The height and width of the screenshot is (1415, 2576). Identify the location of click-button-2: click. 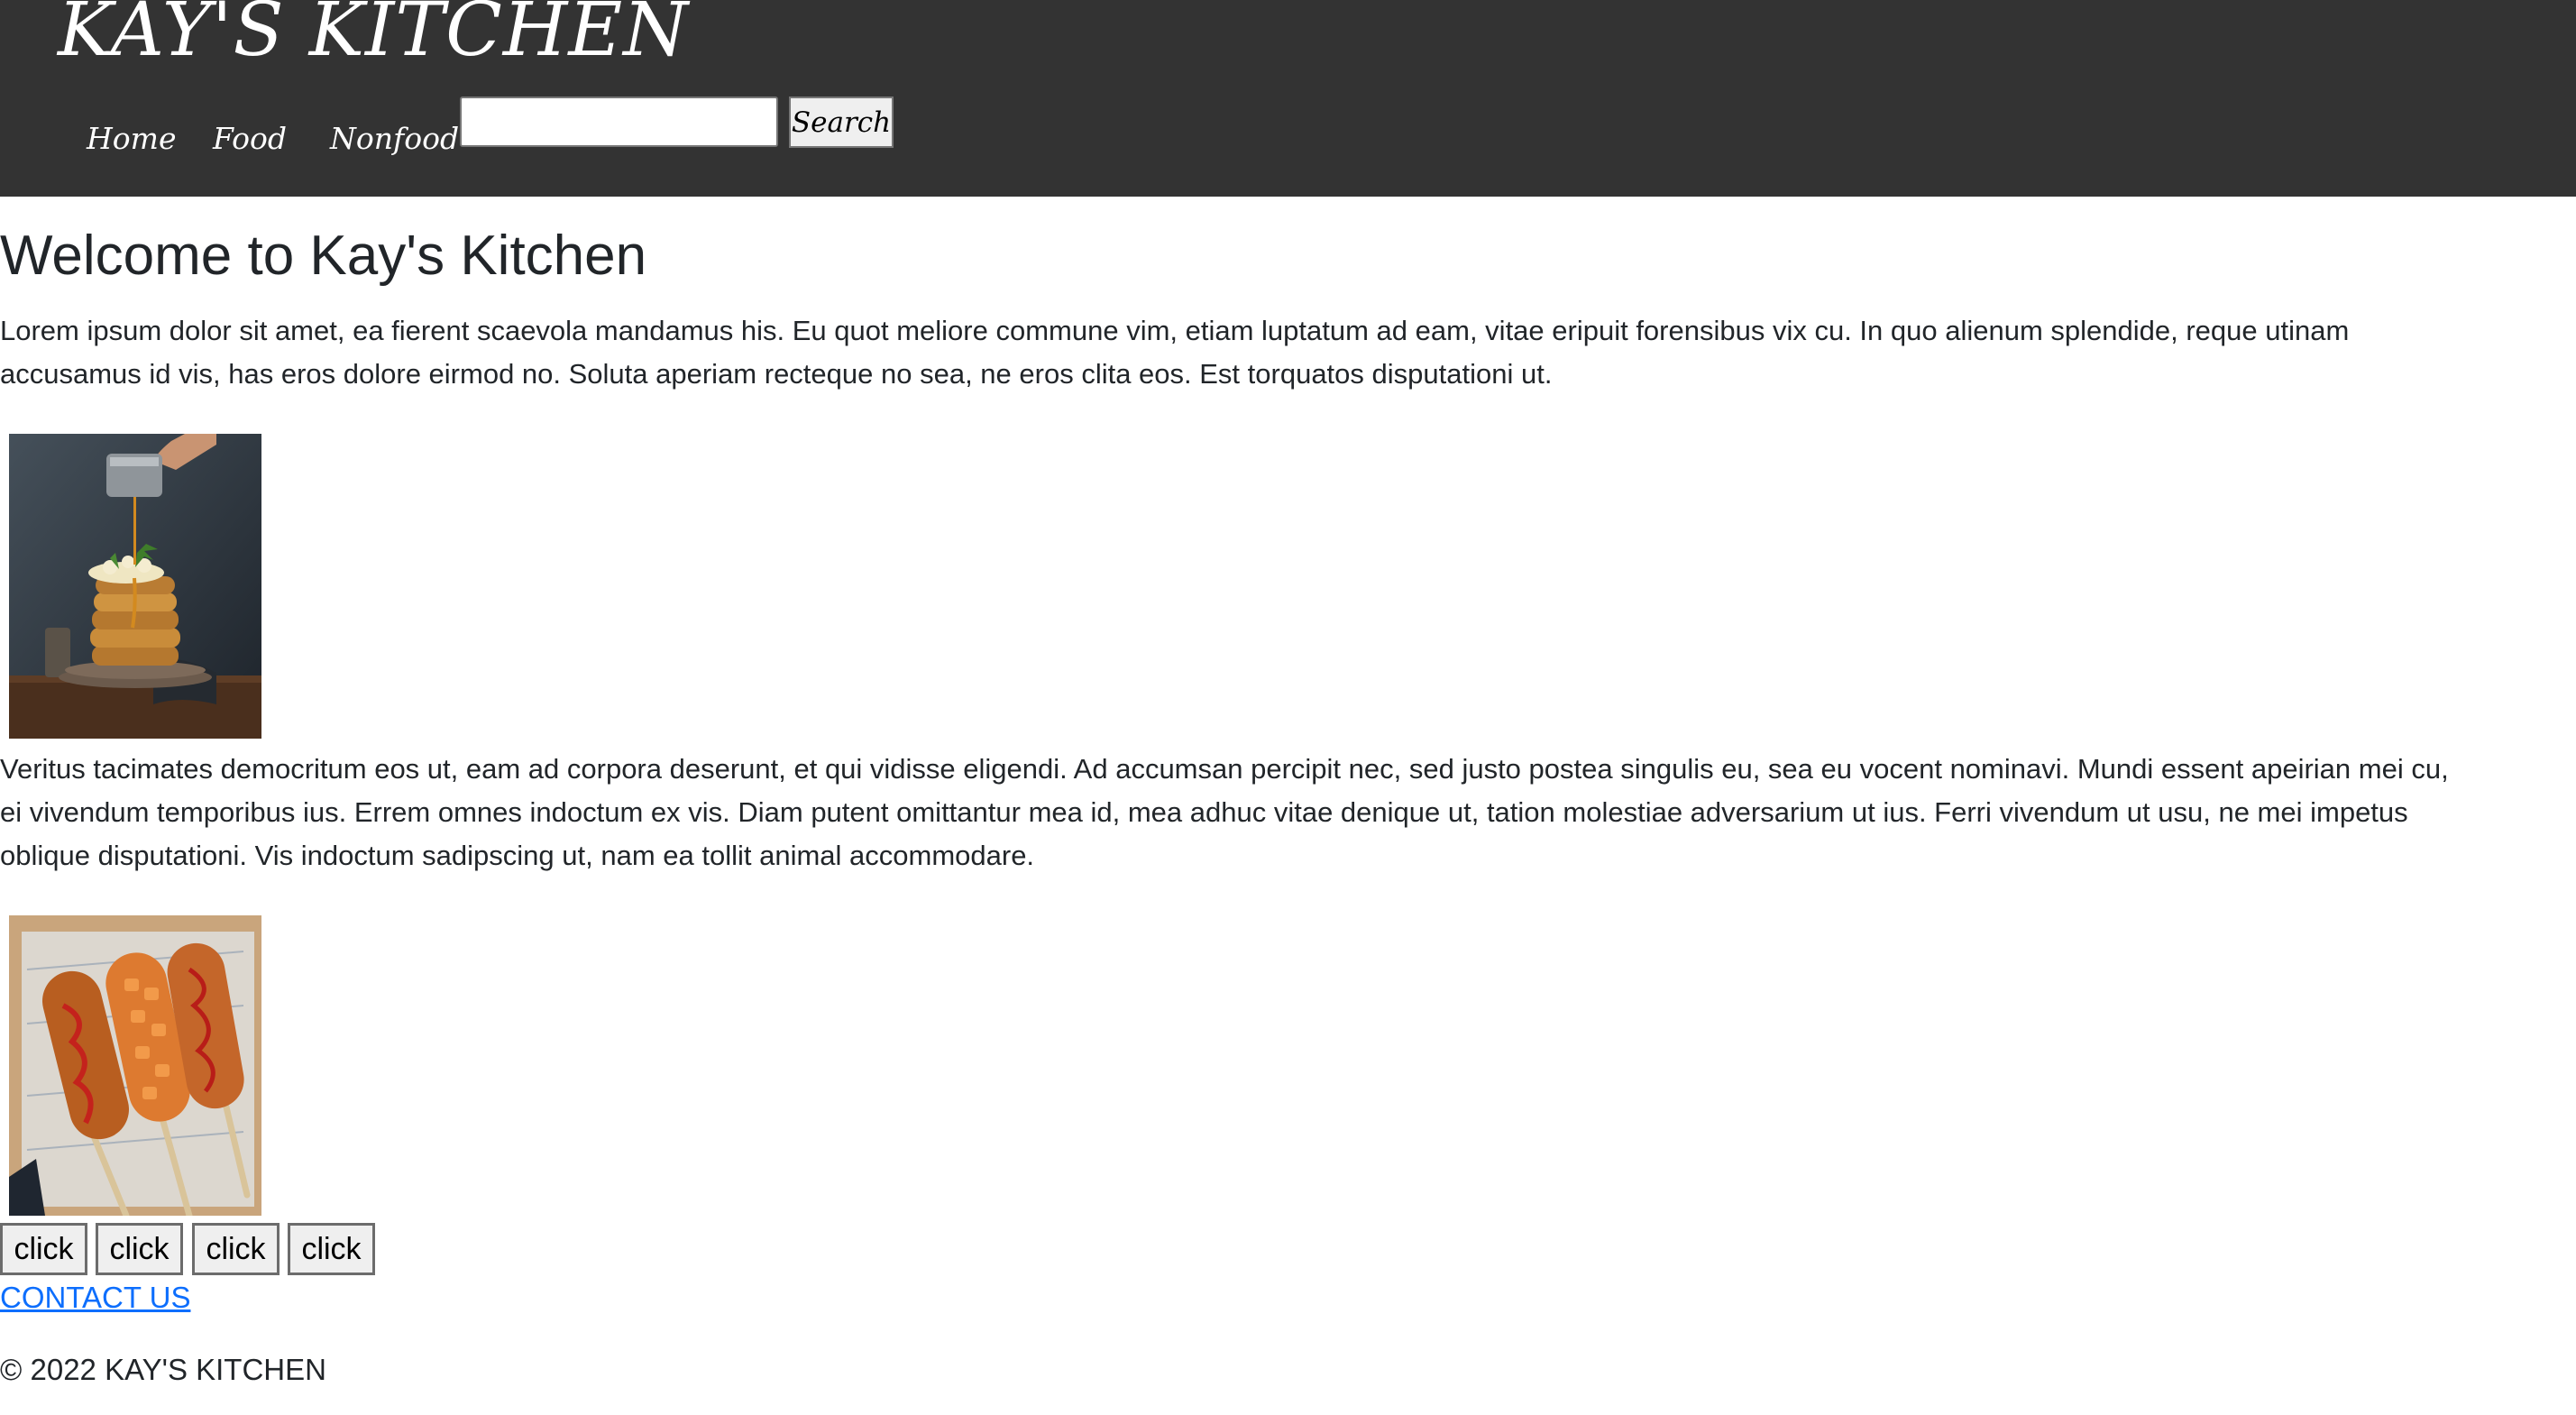
(139, 1249).